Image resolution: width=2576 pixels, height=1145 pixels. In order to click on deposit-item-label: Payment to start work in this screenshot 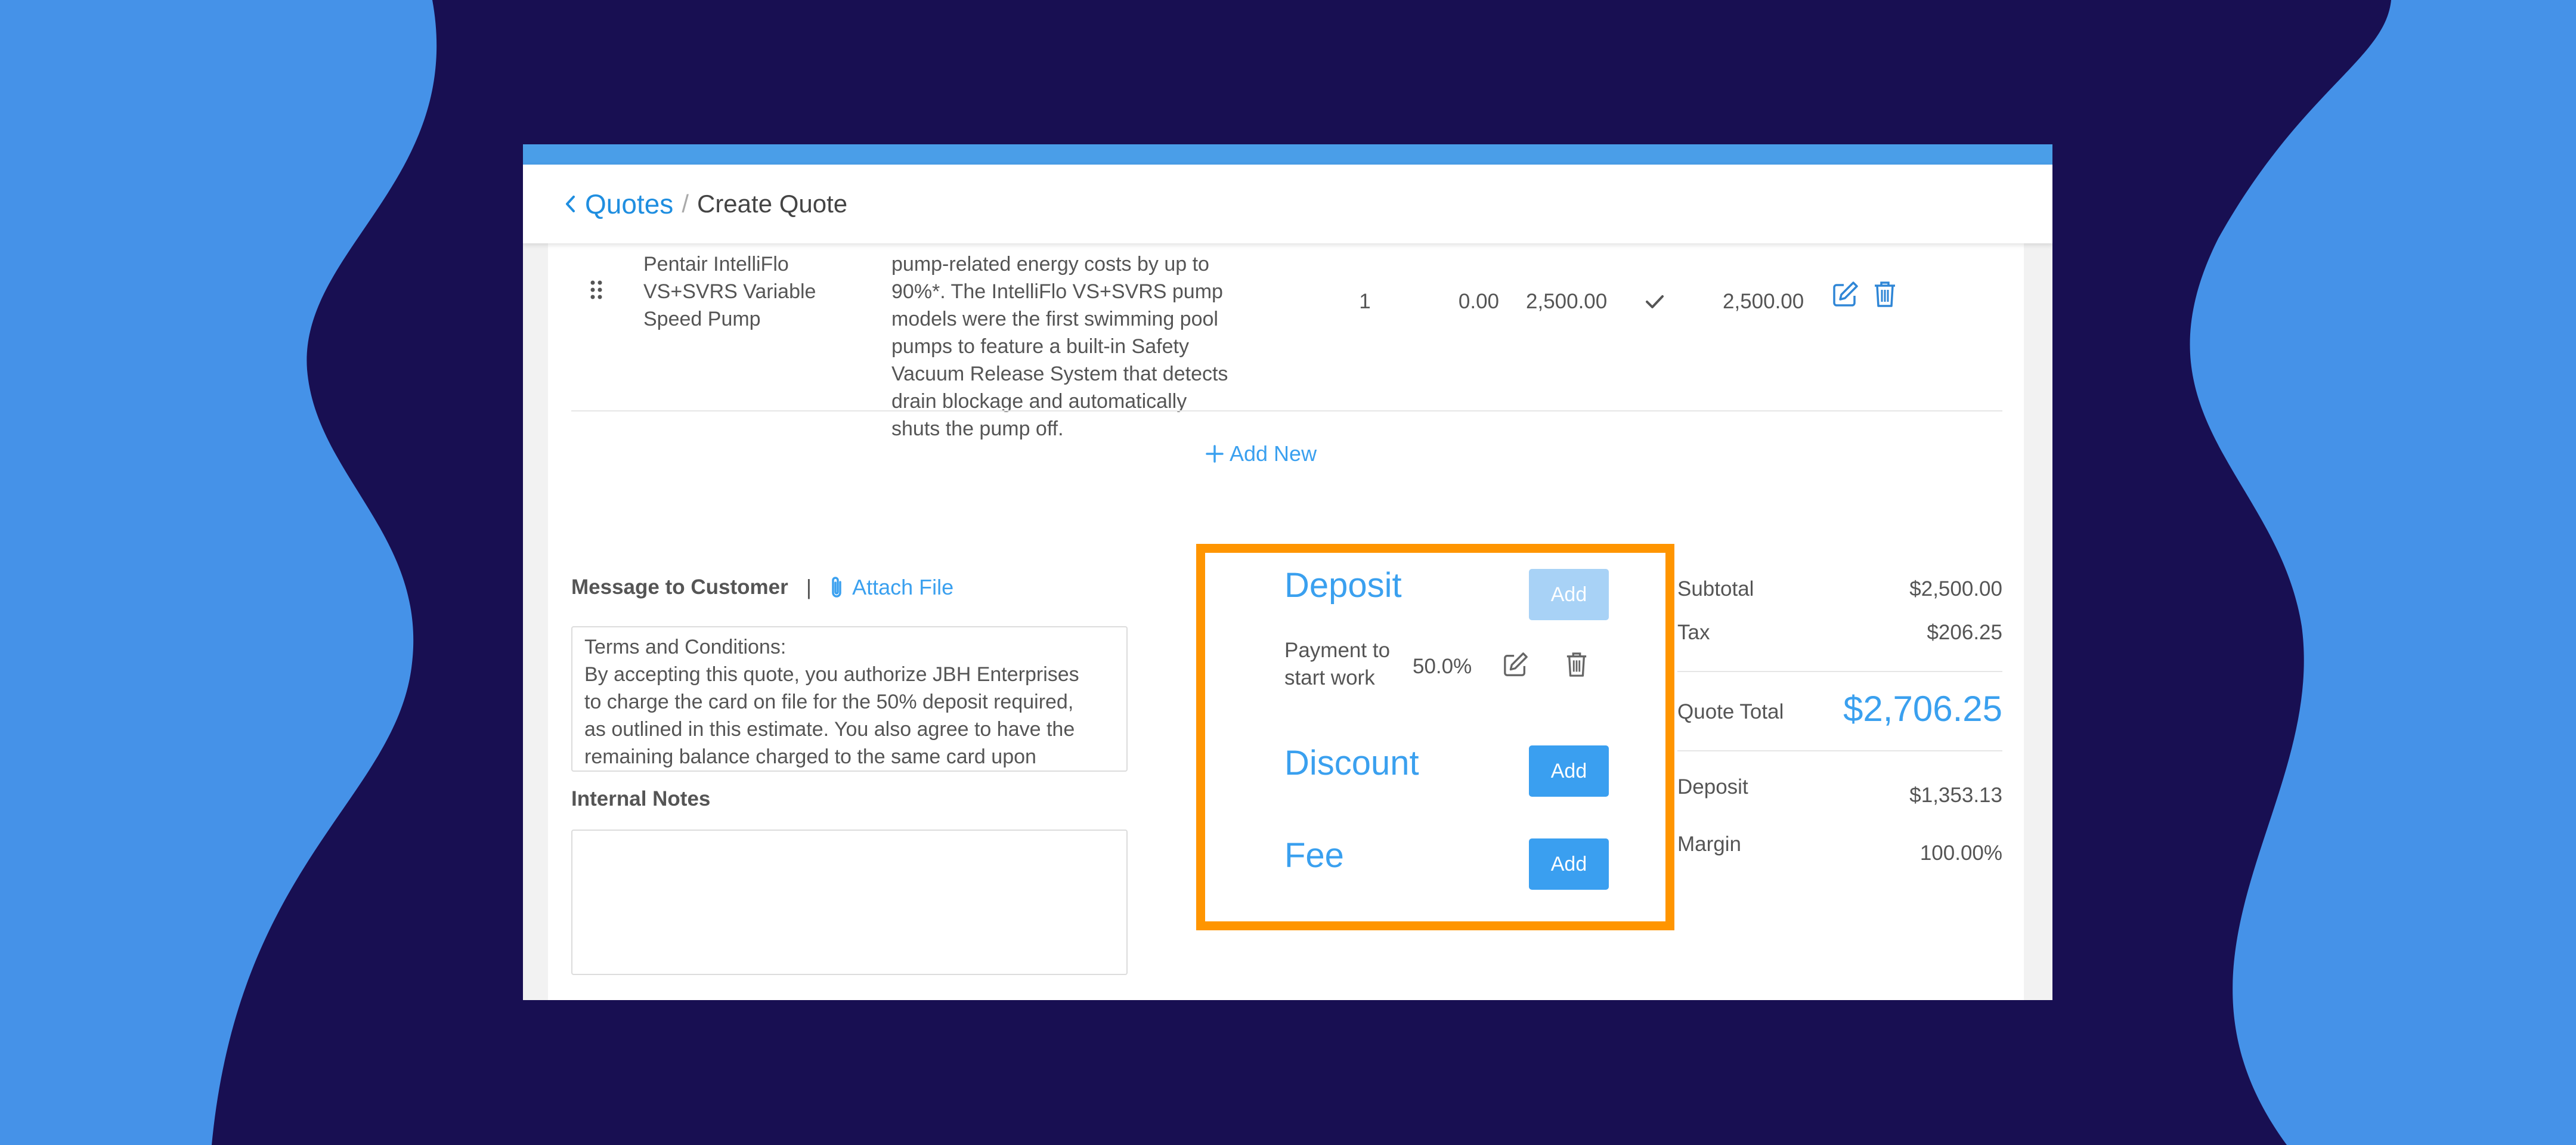, I will do `click(1337, 664)`.